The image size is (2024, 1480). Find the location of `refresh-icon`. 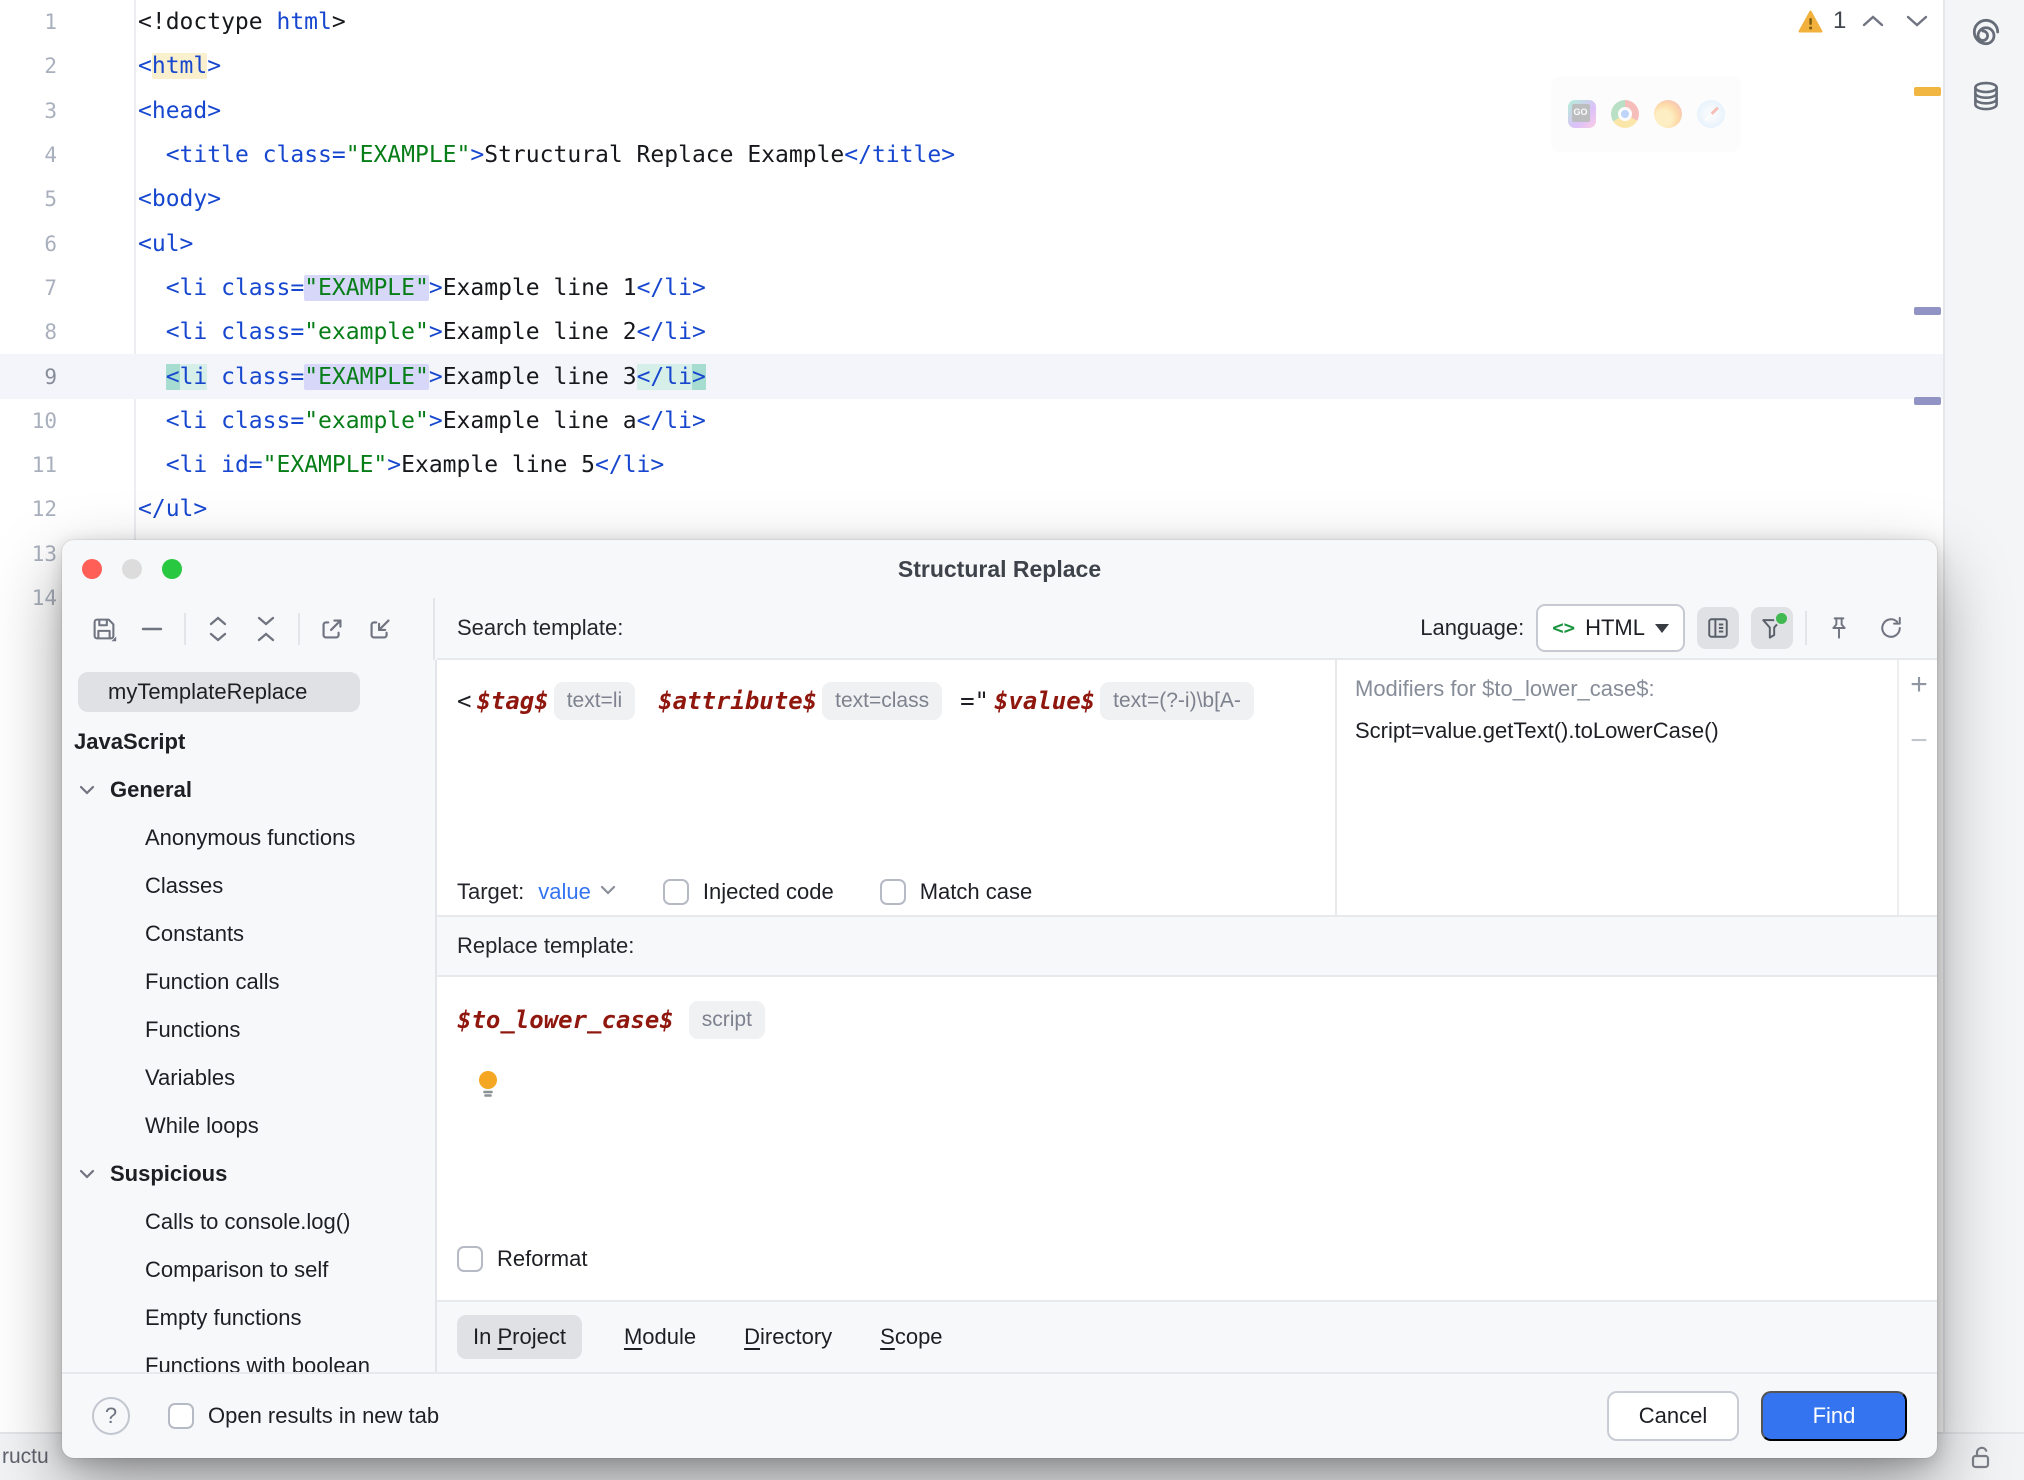

refresh-icon is located at coordinates (1891, 627).